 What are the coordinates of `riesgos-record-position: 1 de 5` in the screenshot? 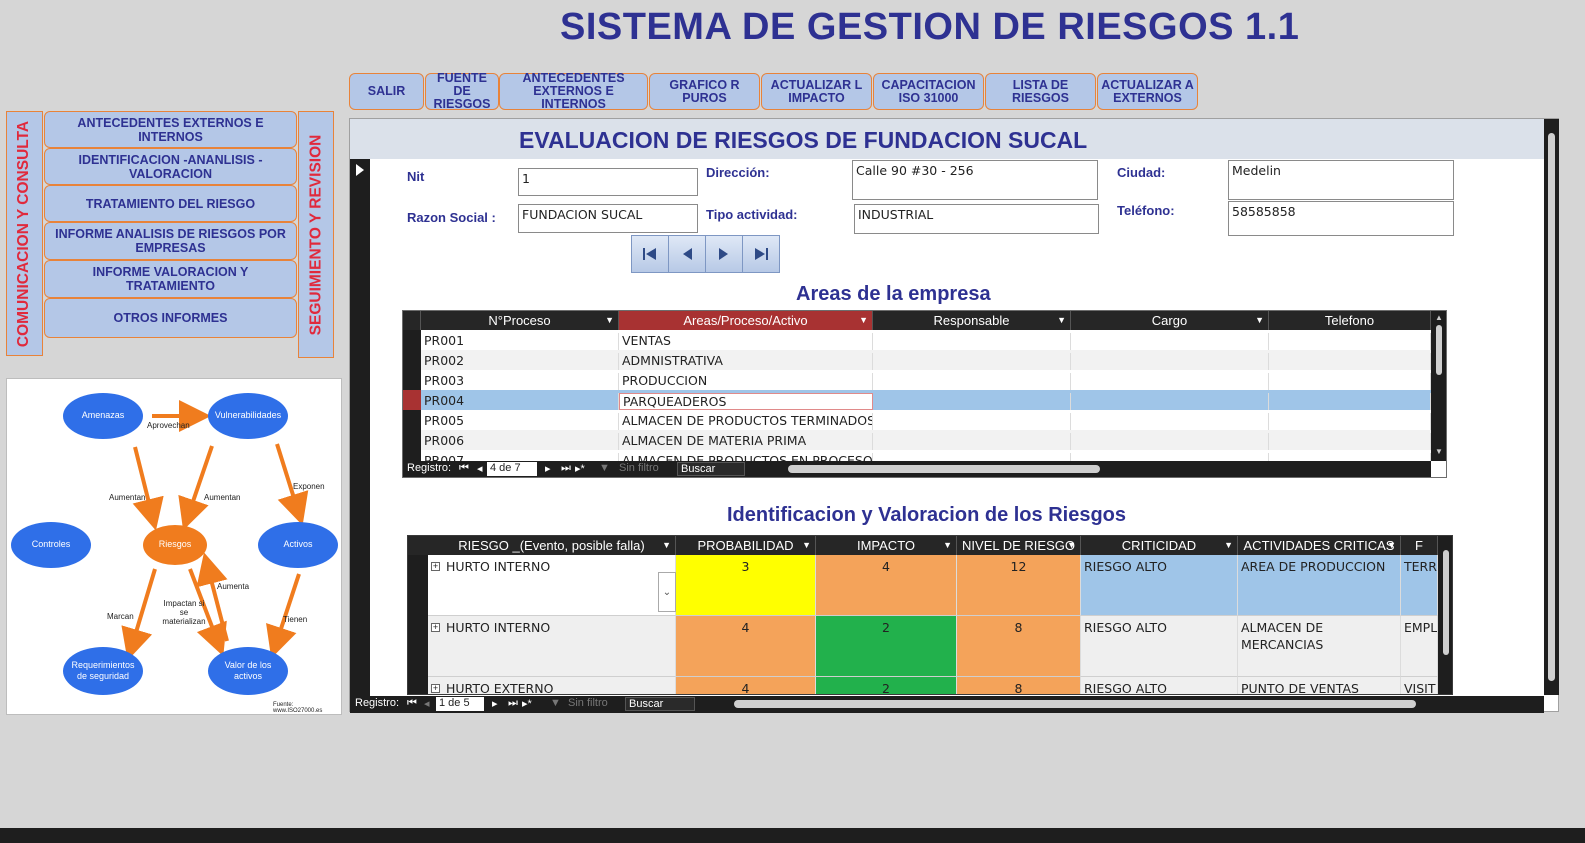 It's located at (460, 704).